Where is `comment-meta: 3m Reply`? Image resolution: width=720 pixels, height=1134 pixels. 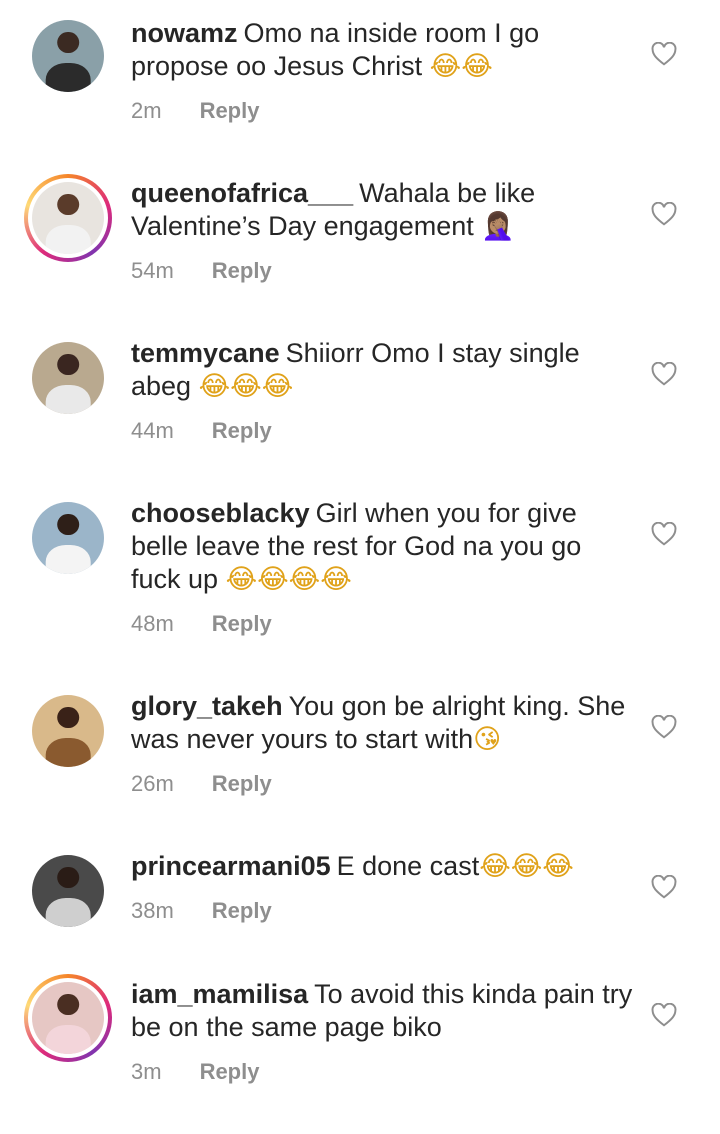
comment-meta: 3m Reply is located at coordinates (195, 1072).